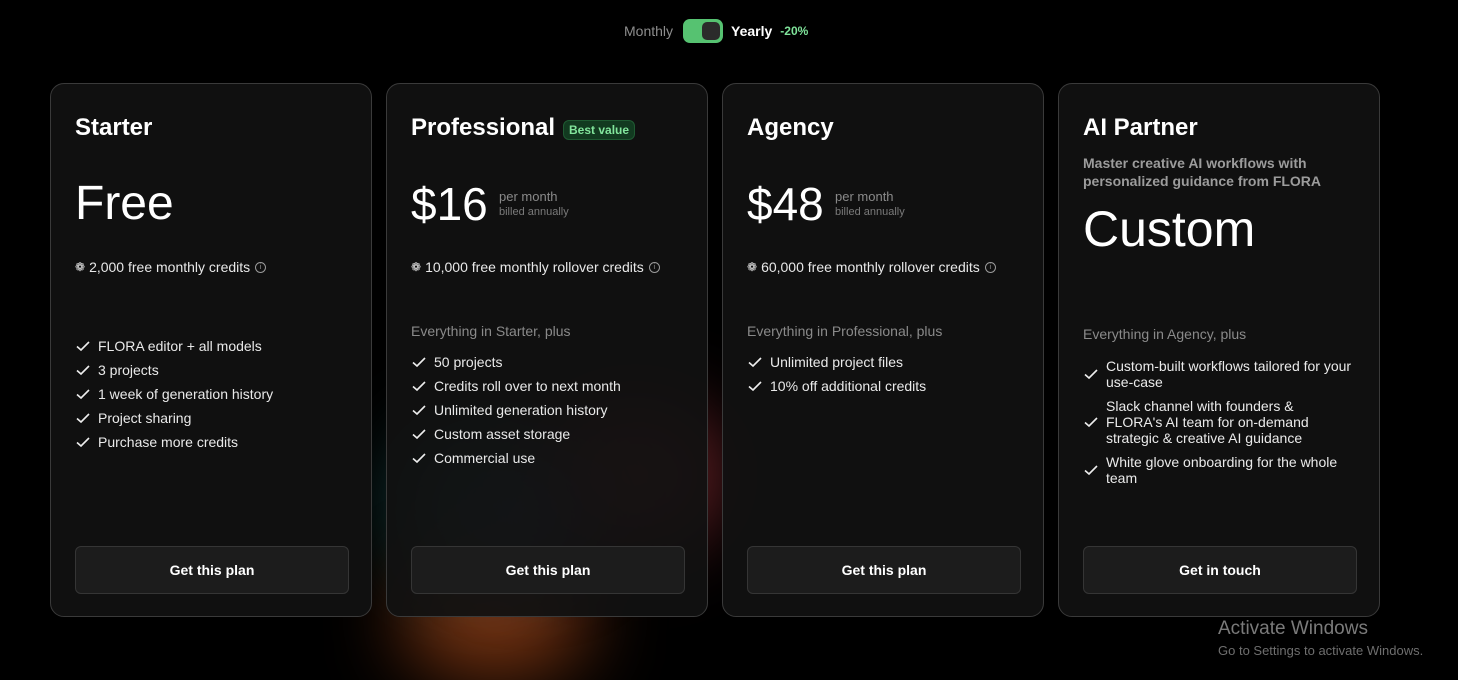  I want to click on plan-price: Free, so click(124, 203).